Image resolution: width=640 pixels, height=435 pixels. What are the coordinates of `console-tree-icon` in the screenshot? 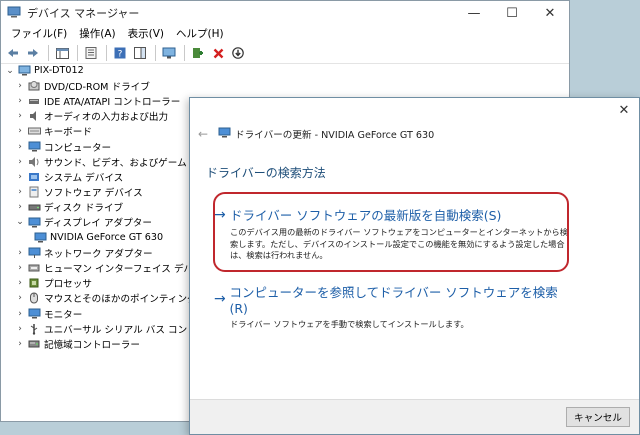 It's located at (62, 53).